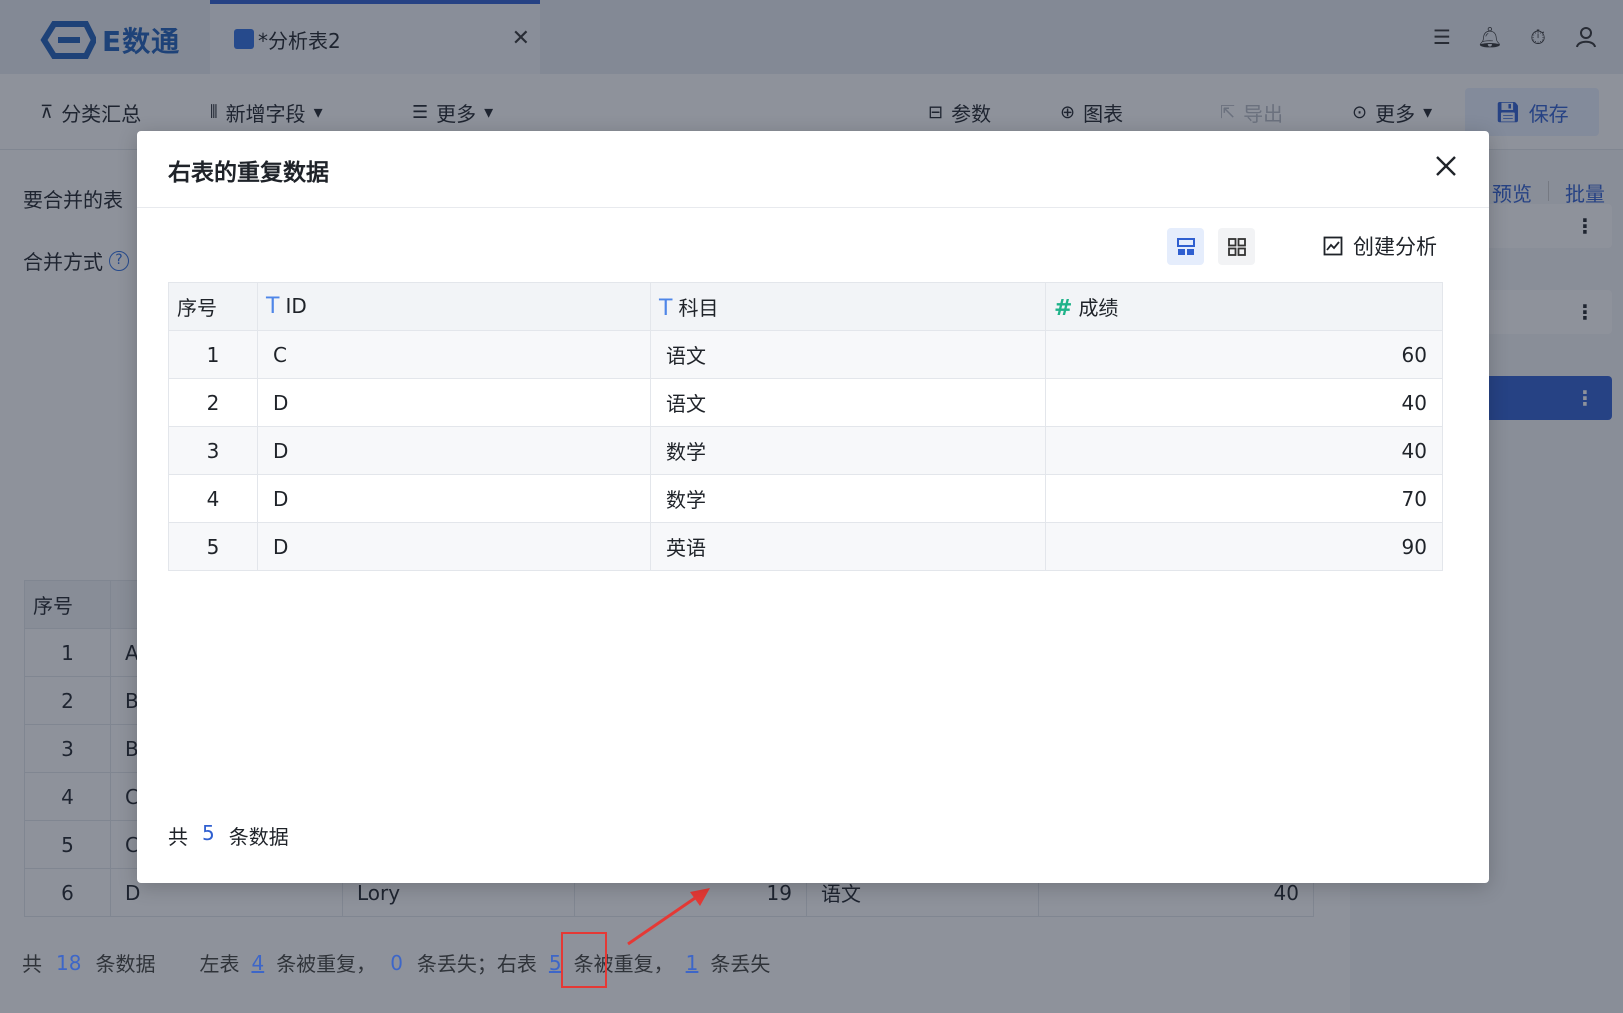 This screenshot has width=1623, height=1013. I want to click on view-toggle, so click(1211, 246).